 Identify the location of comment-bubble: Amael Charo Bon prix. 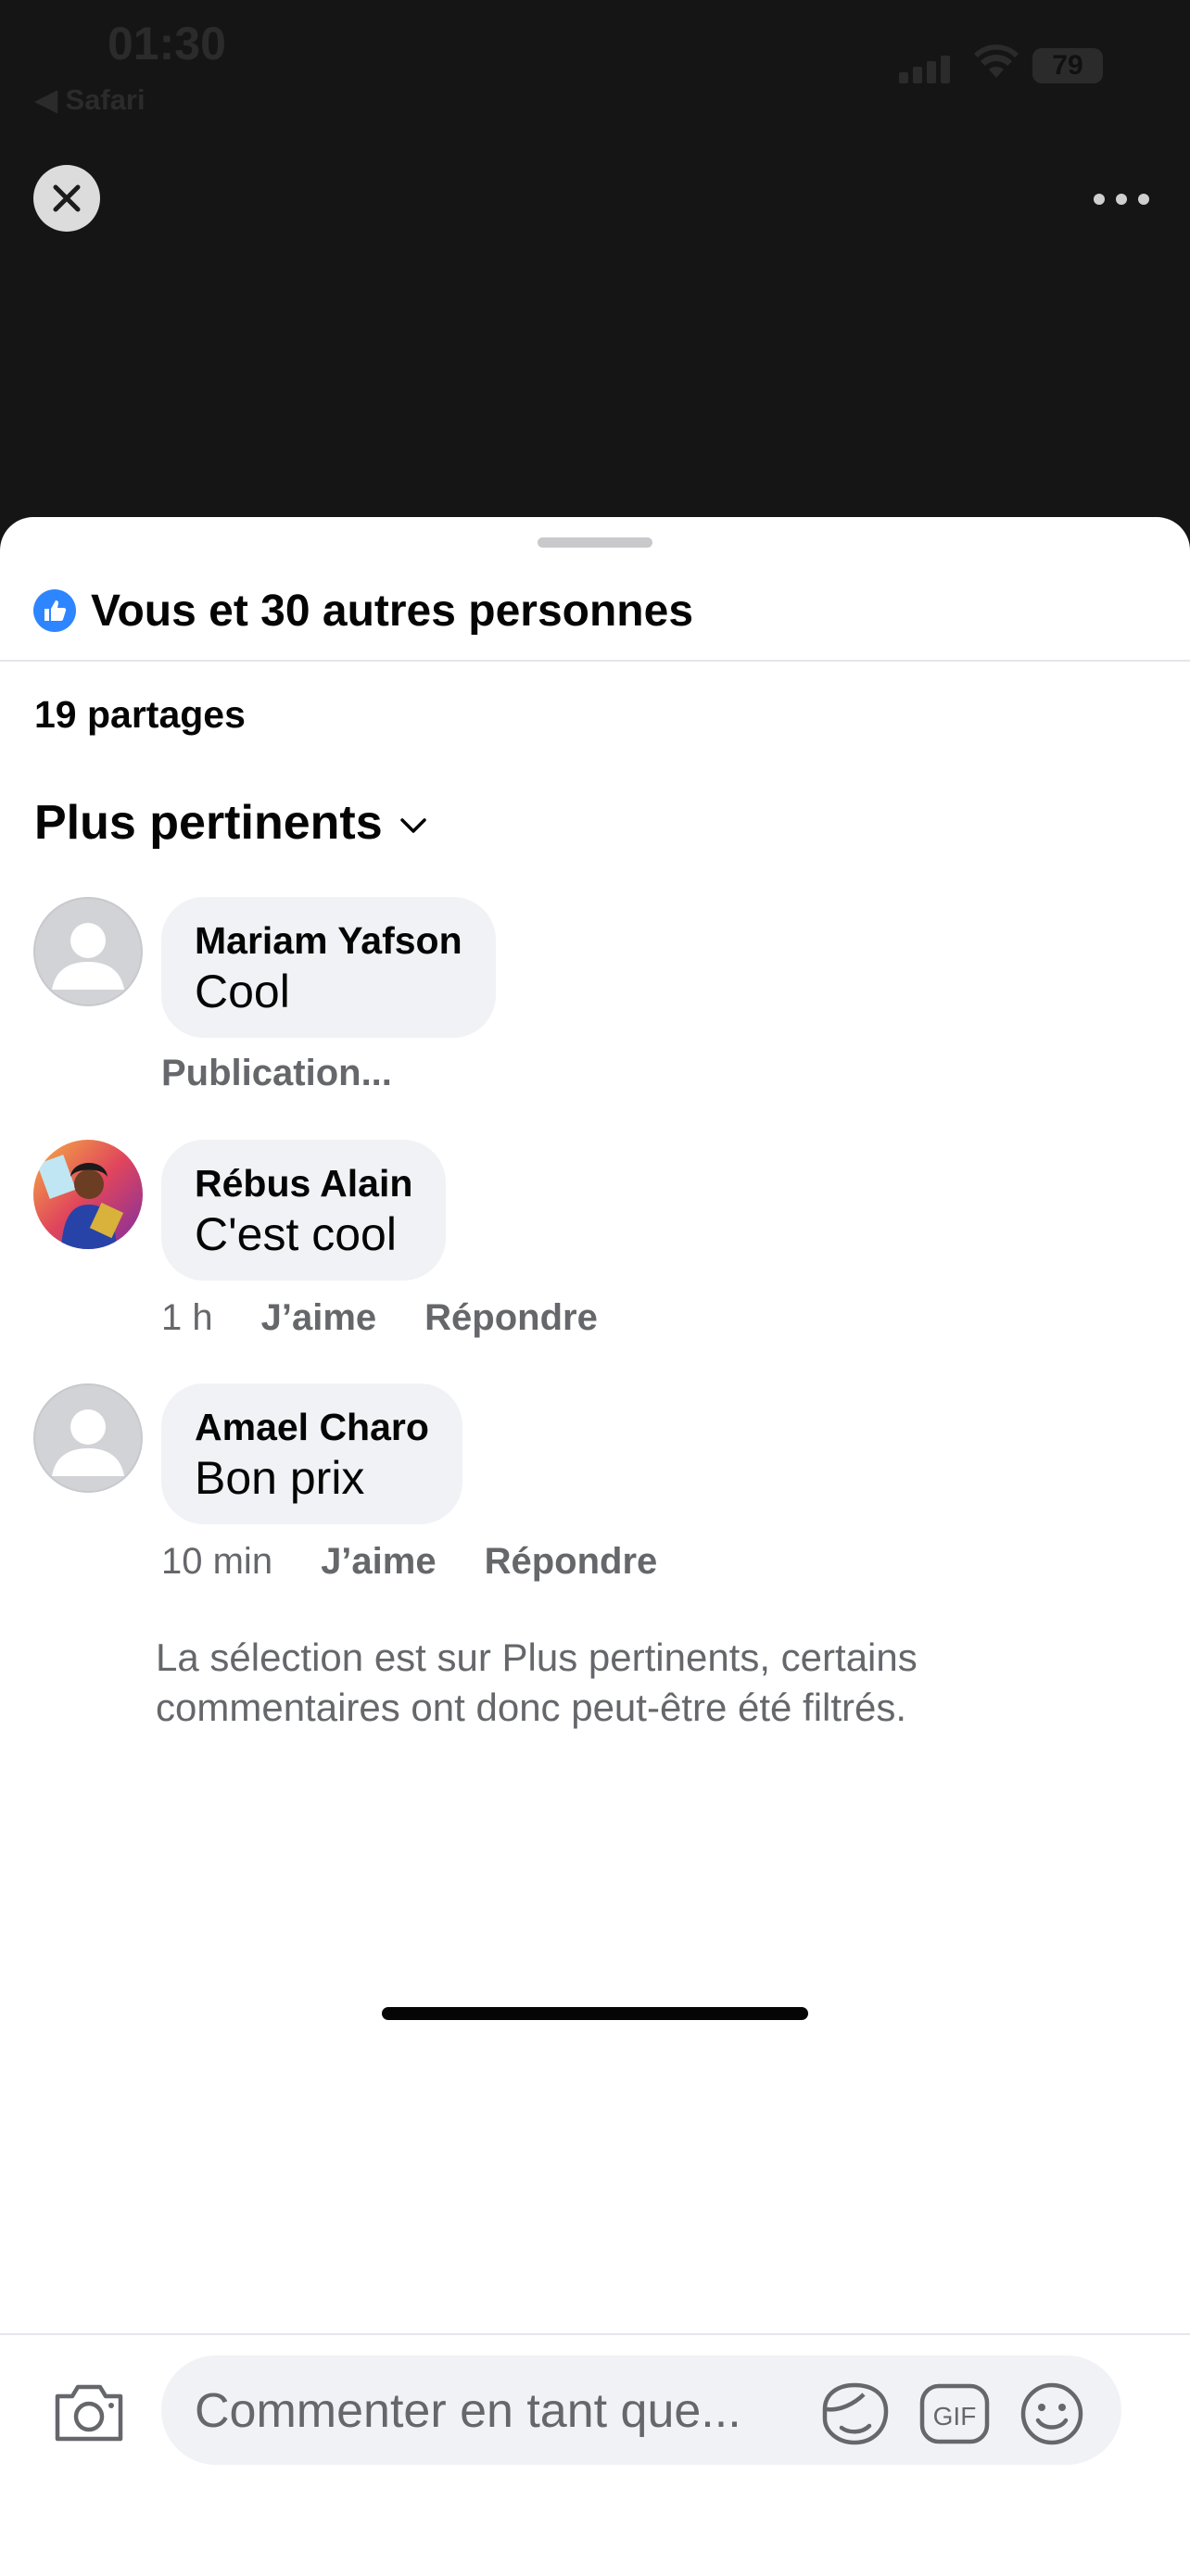
(311, 1453).